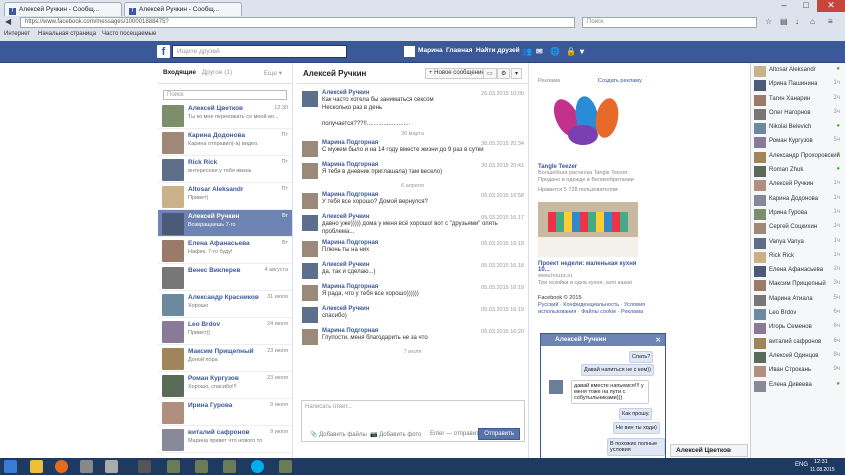 The width and height of the screenshot is (845, 475). What do you see at coordinates (490, 73) in the screenshot?
I see `video-call-icon: ▭` at bounding box center [490, 73].